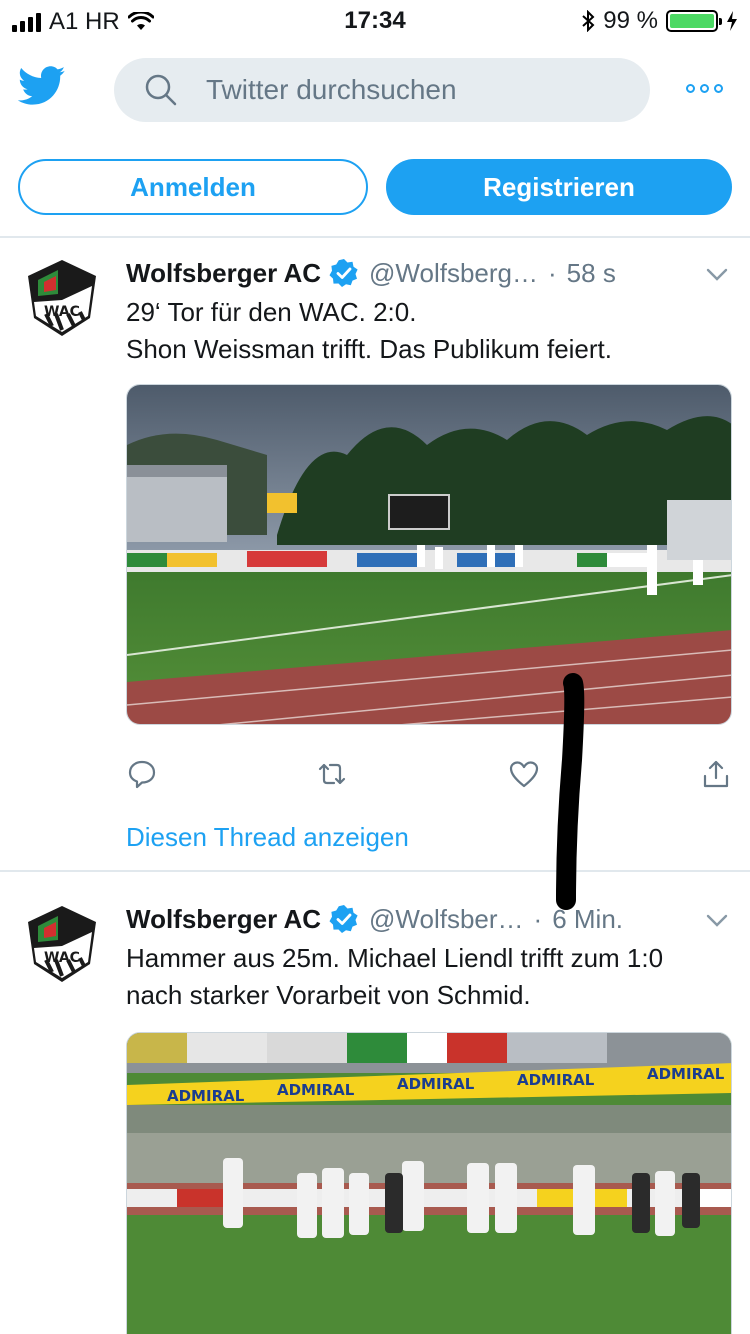 The height and width of the screenshot is (1334, 750). I want to click on share-icon, so click(716, 774).